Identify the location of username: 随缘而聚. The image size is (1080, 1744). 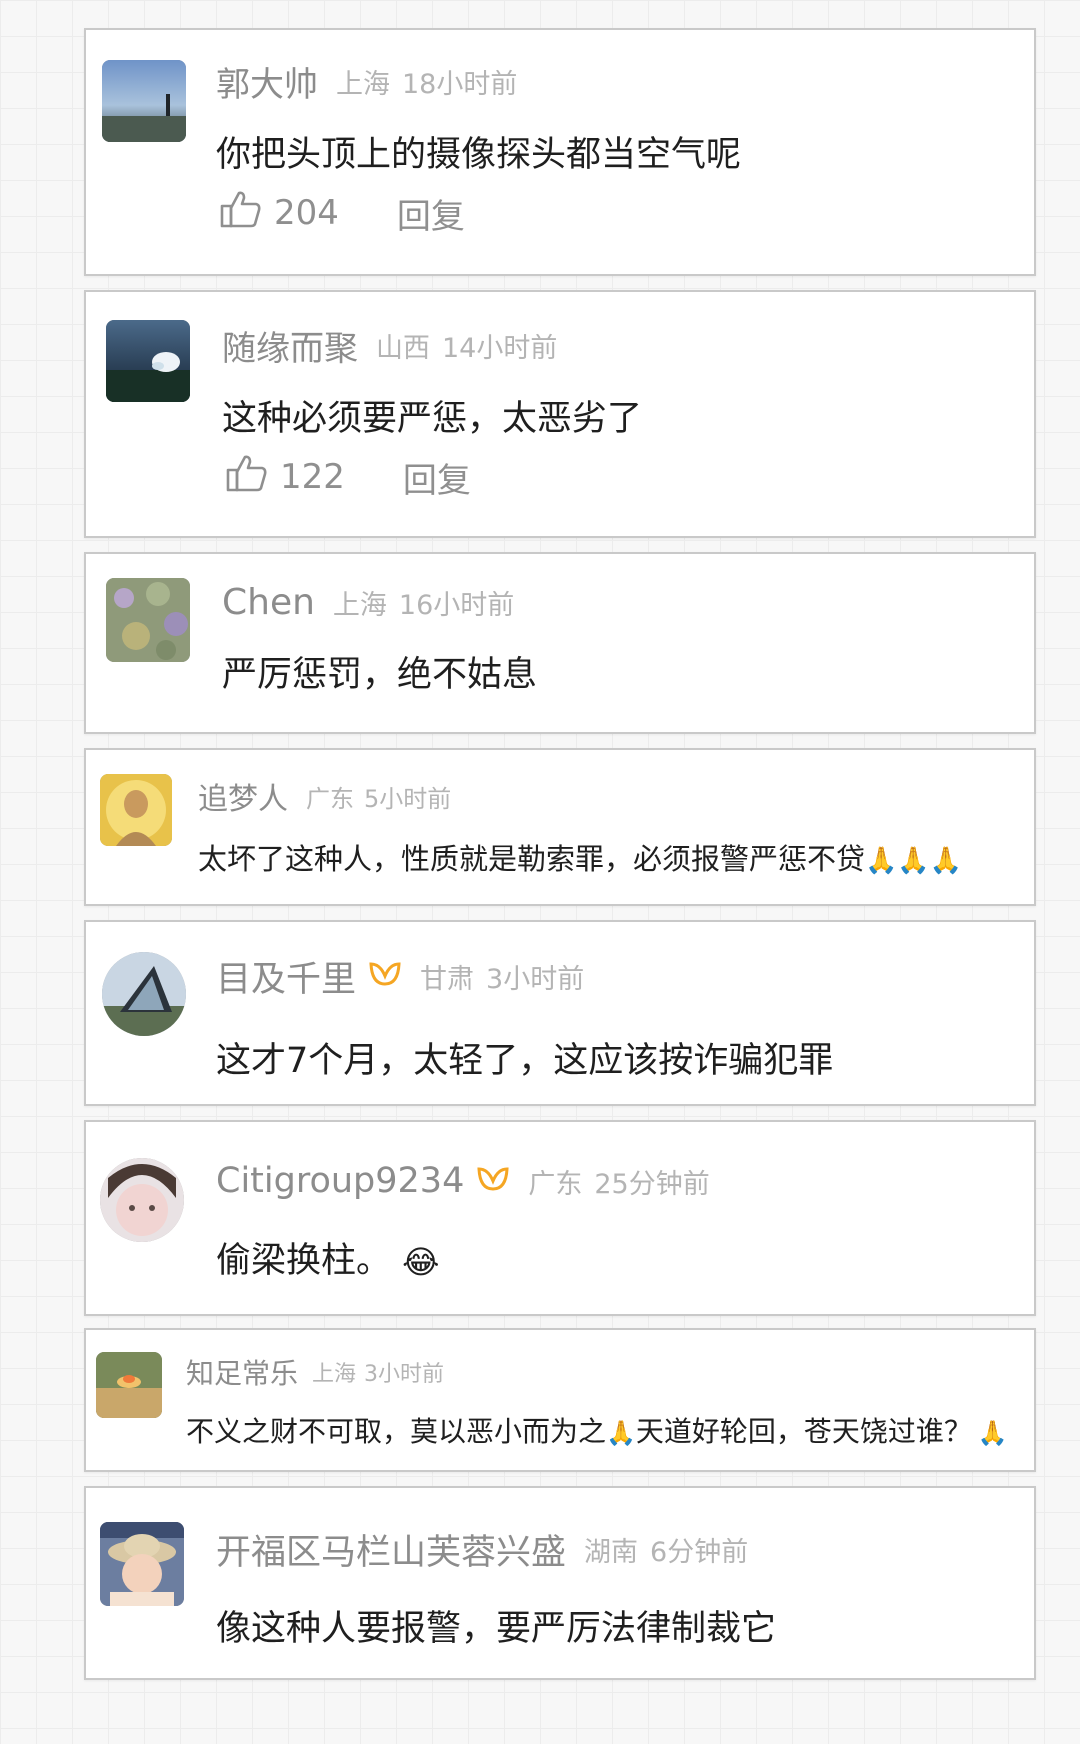
(290, 345).